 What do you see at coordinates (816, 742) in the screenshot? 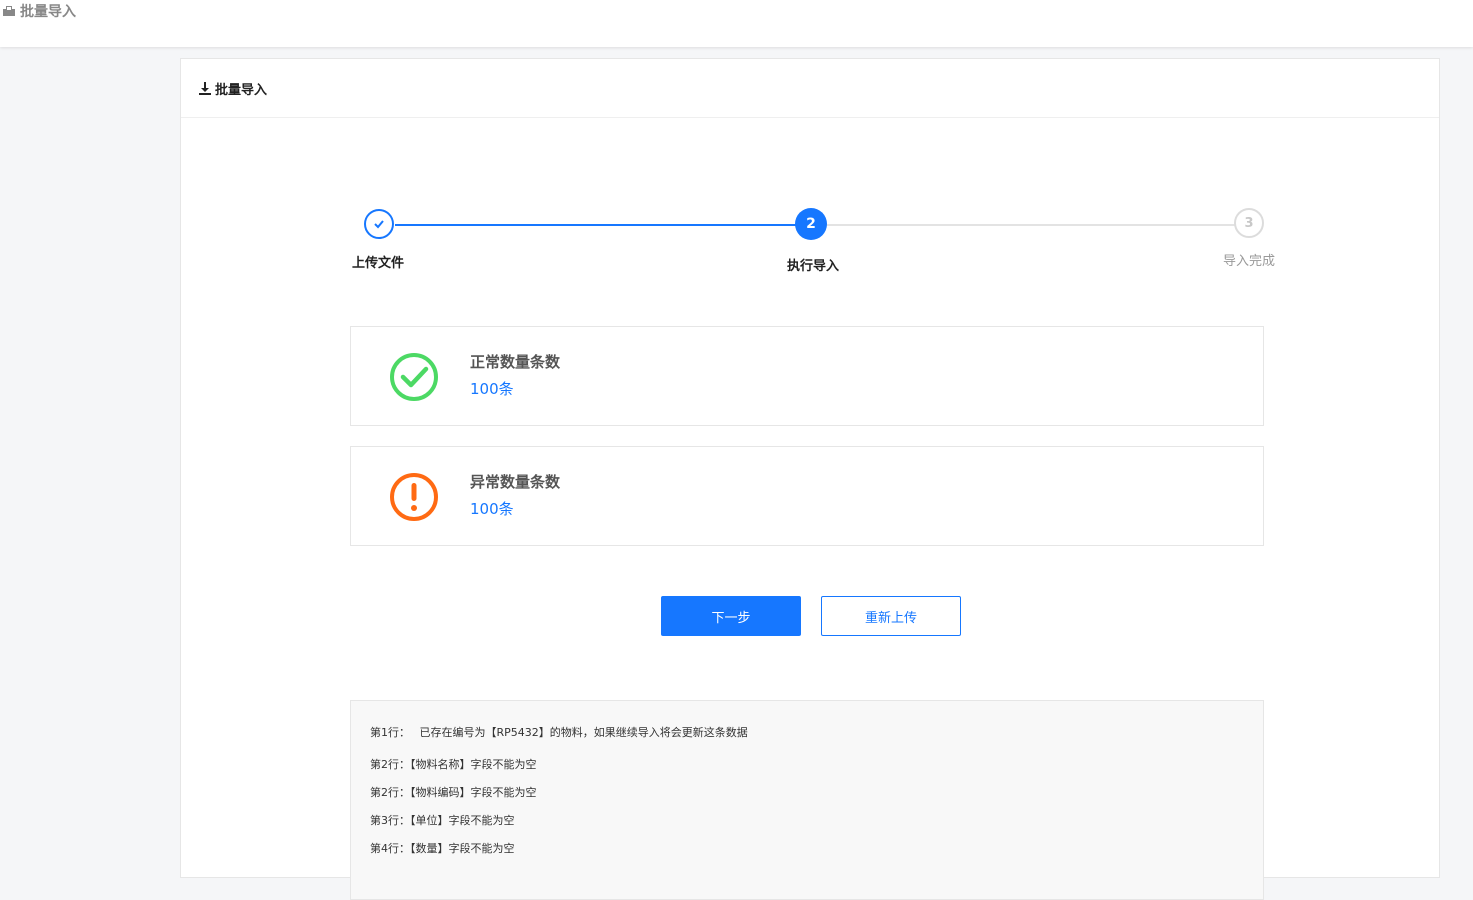
I see `error-row: 第1行： 已存在编号为【RP5432】的物料，如果继续导入将会更新这条数据` at bounding box center [816, 742].